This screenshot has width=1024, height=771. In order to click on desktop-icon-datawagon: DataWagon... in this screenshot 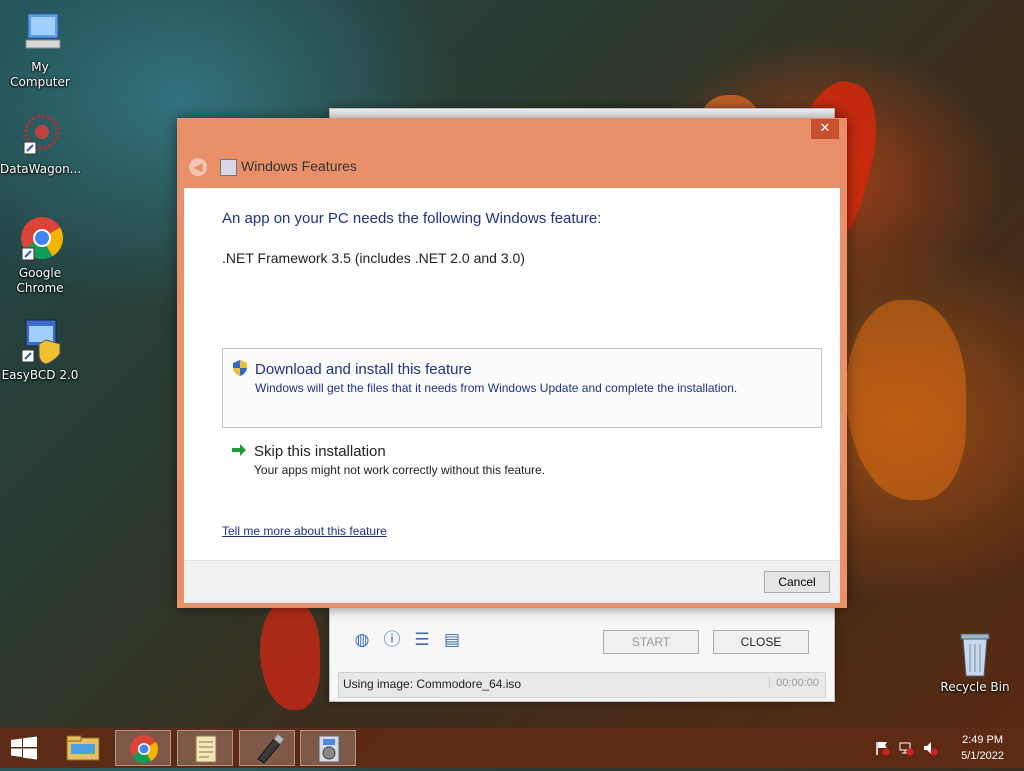, I will do `click(41, 144)`.